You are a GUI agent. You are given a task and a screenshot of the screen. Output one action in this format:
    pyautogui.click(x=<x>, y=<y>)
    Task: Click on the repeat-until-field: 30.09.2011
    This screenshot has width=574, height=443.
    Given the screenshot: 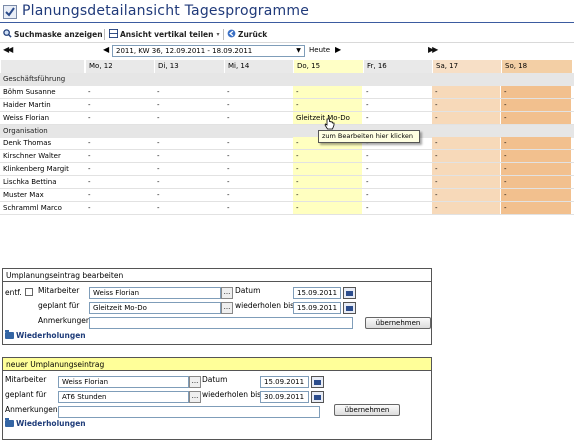 What is the action you would take?
    pyautogui.click(x=284, y=397)
    